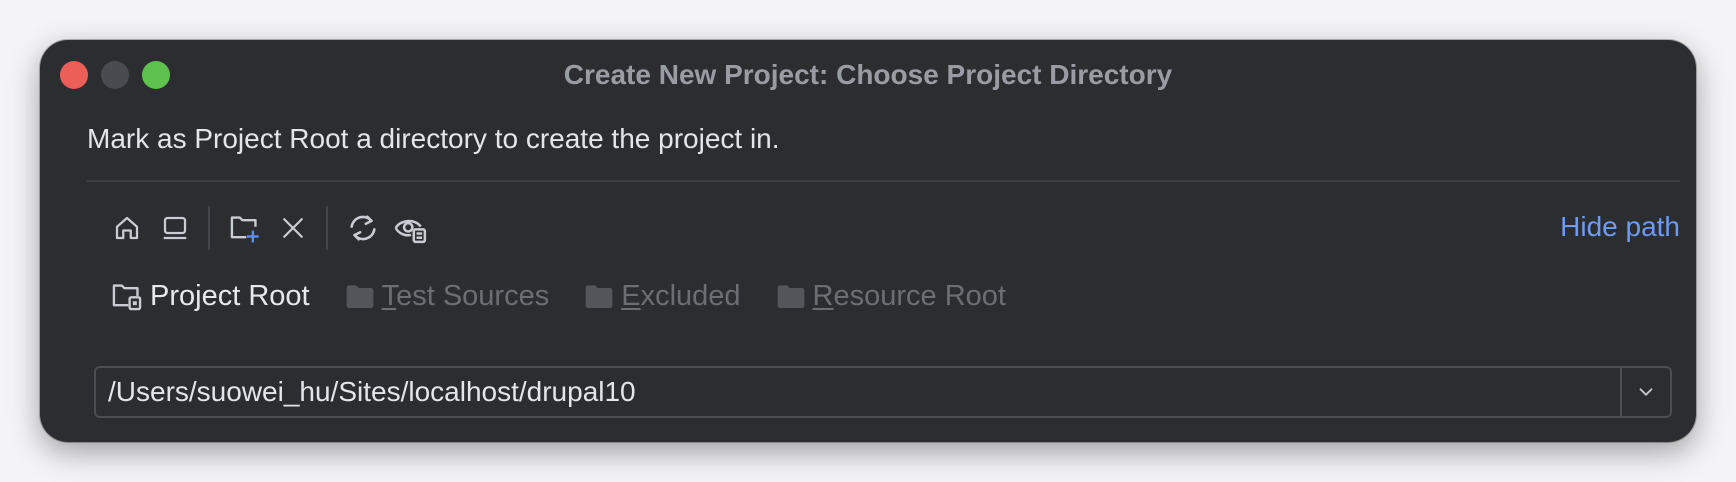 This screenshot has height=482, width=1736. What do you see at coordinates (127, 297) in the screenshot?
I see `project-root-folder-icon` at bounding box center [127, 297].